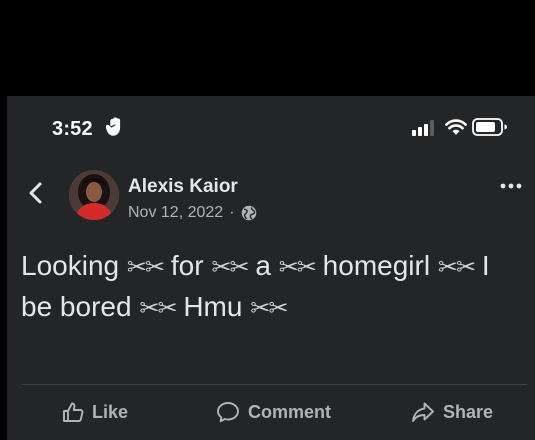  I want to click on post-text-part: Looking, so click(74, 265).